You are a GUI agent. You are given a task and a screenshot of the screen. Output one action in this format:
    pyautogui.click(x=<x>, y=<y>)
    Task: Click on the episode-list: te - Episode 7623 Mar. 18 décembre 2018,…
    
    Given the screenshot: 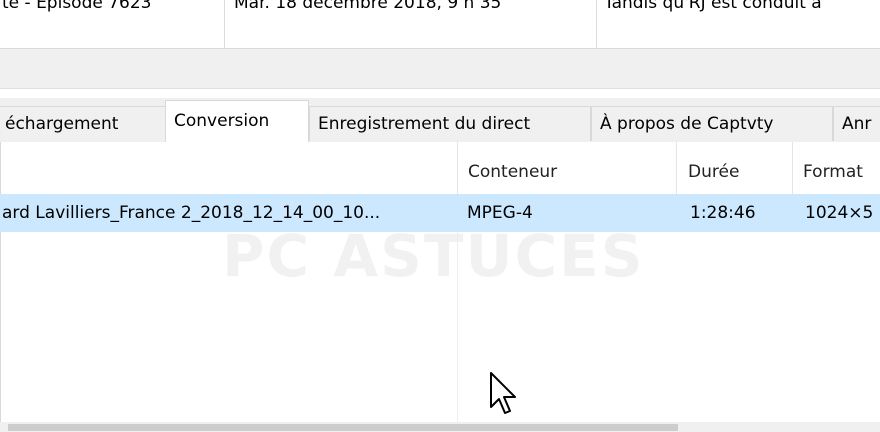 What is the action you would take?
    pyautogui.click(x=440, y=24)
    